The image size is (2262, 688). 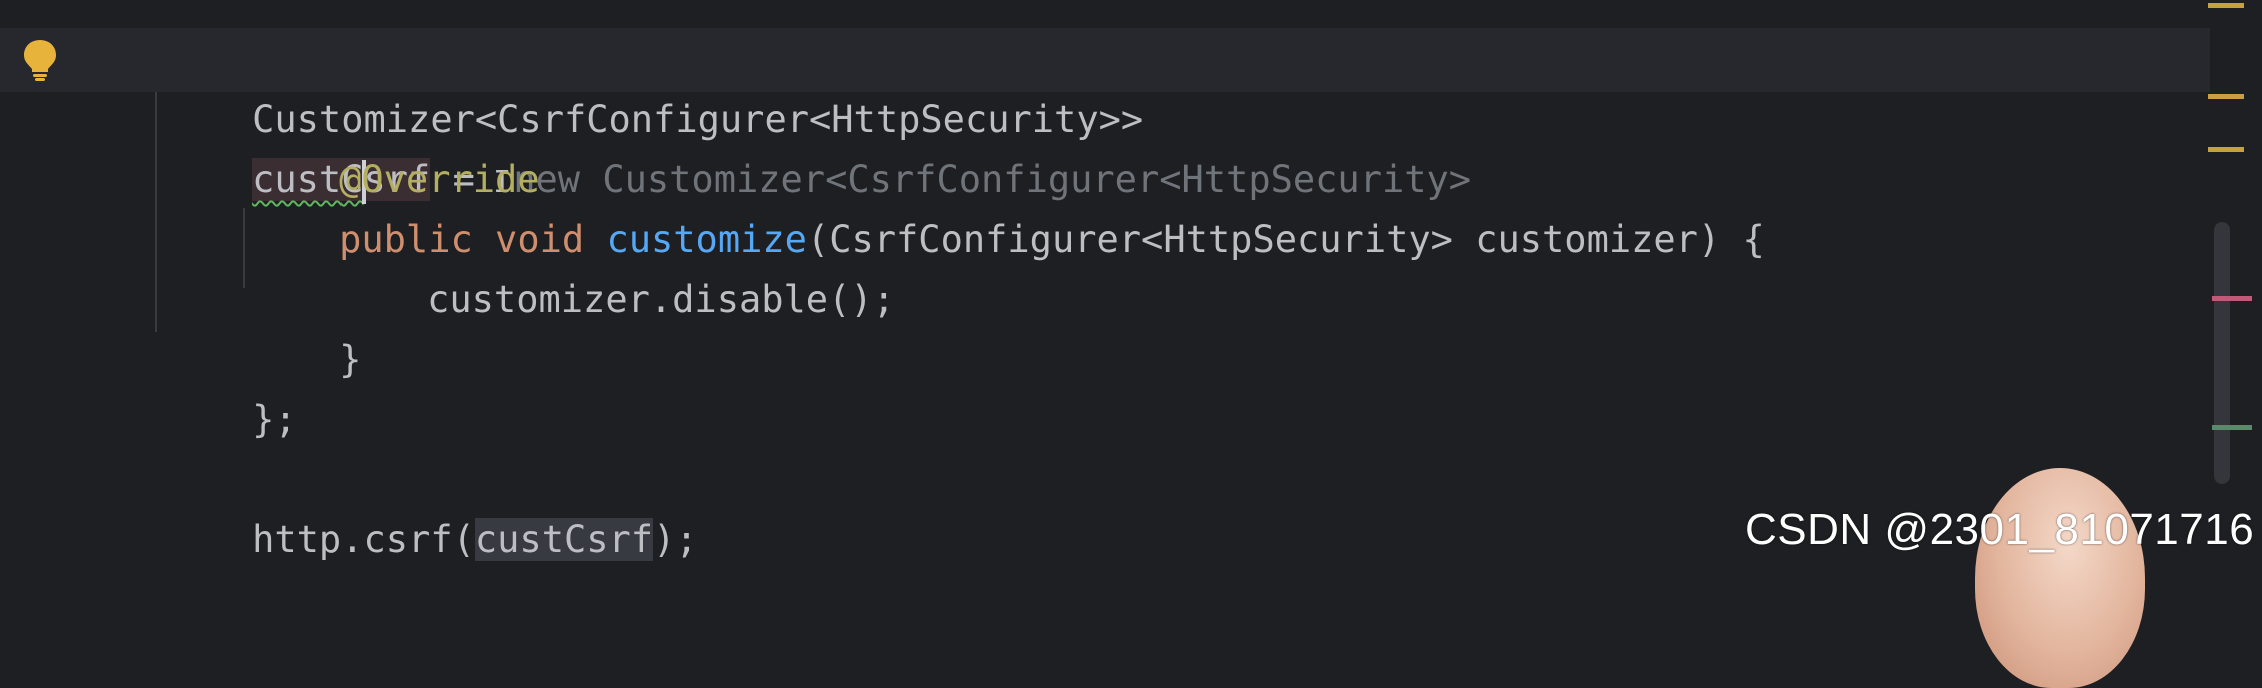 I want to click on watermark: CSDN @2301_81071716, so click(x=2000, y=529).